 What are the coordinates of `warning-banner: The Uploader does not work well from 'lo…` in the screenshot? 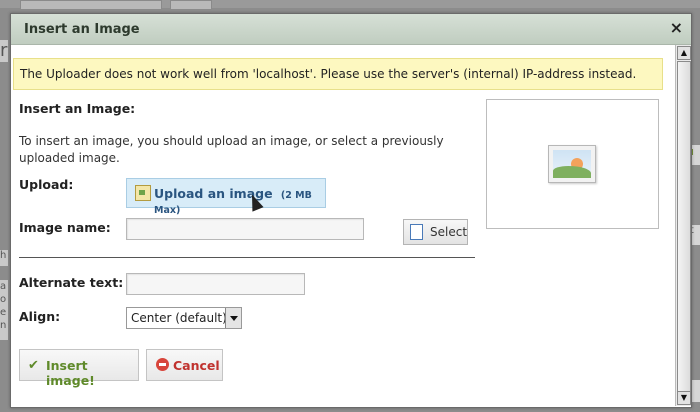 It's located at (338, 74).